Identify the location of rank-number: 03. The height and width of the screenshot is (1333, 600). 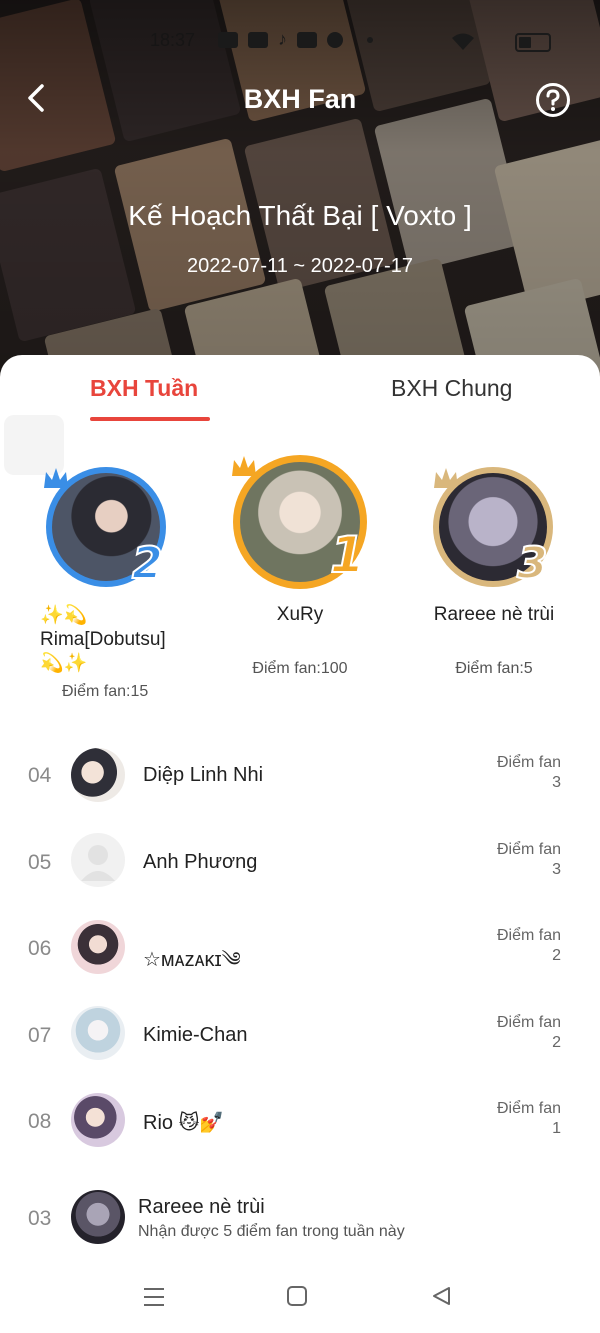
(40, 1218).